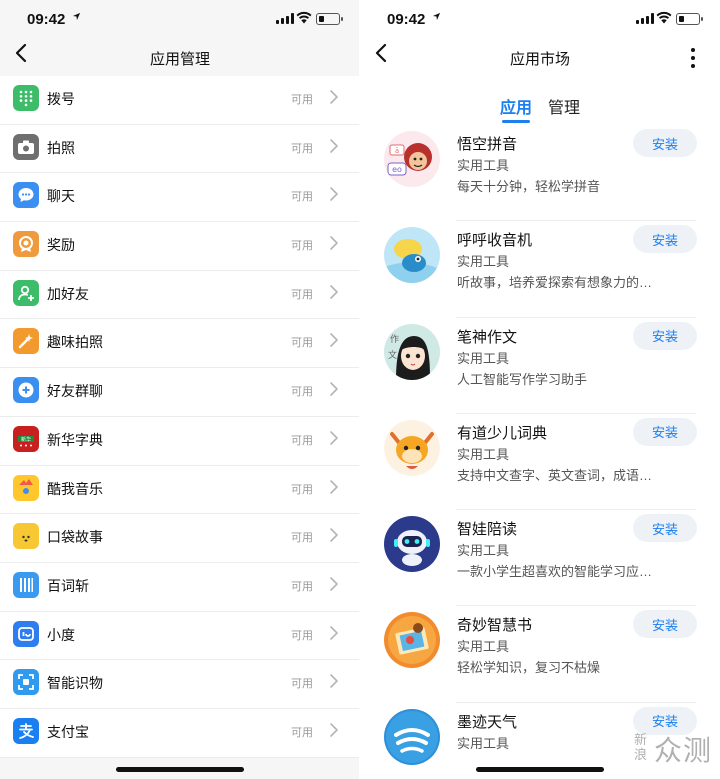 This screenshot has height=779, width=720. I want to click on more-vertical-icon, so click(693, 57).